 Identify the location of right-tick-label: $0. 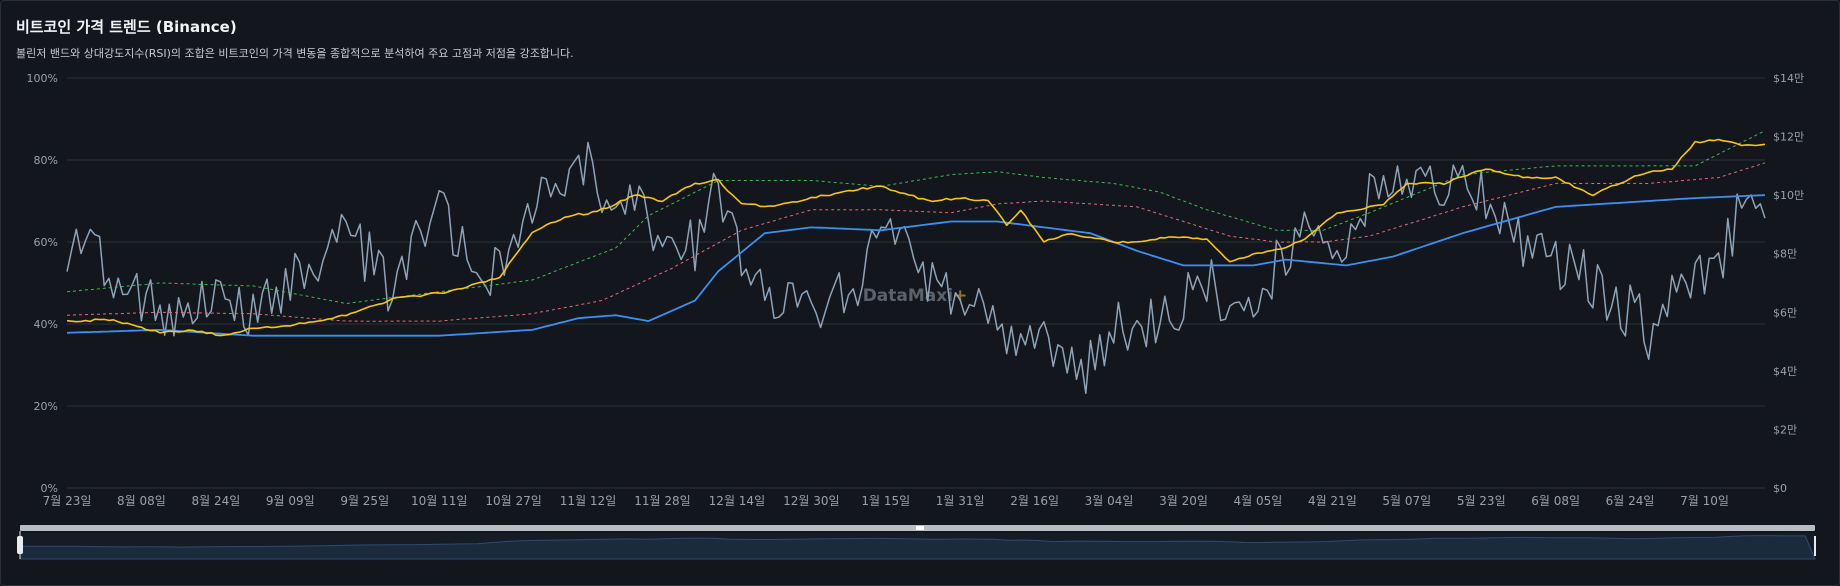
(1780, 488).